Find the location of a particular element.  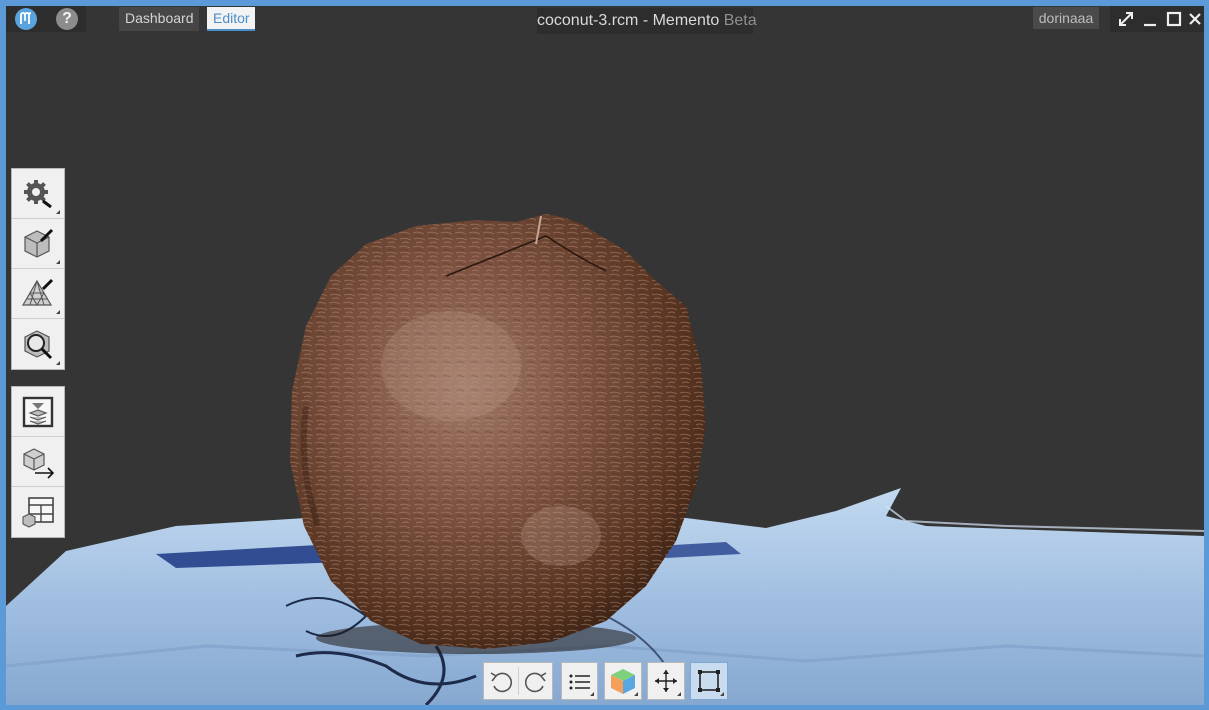

window-title-beta: Beta is located at coordinates (738, 20).